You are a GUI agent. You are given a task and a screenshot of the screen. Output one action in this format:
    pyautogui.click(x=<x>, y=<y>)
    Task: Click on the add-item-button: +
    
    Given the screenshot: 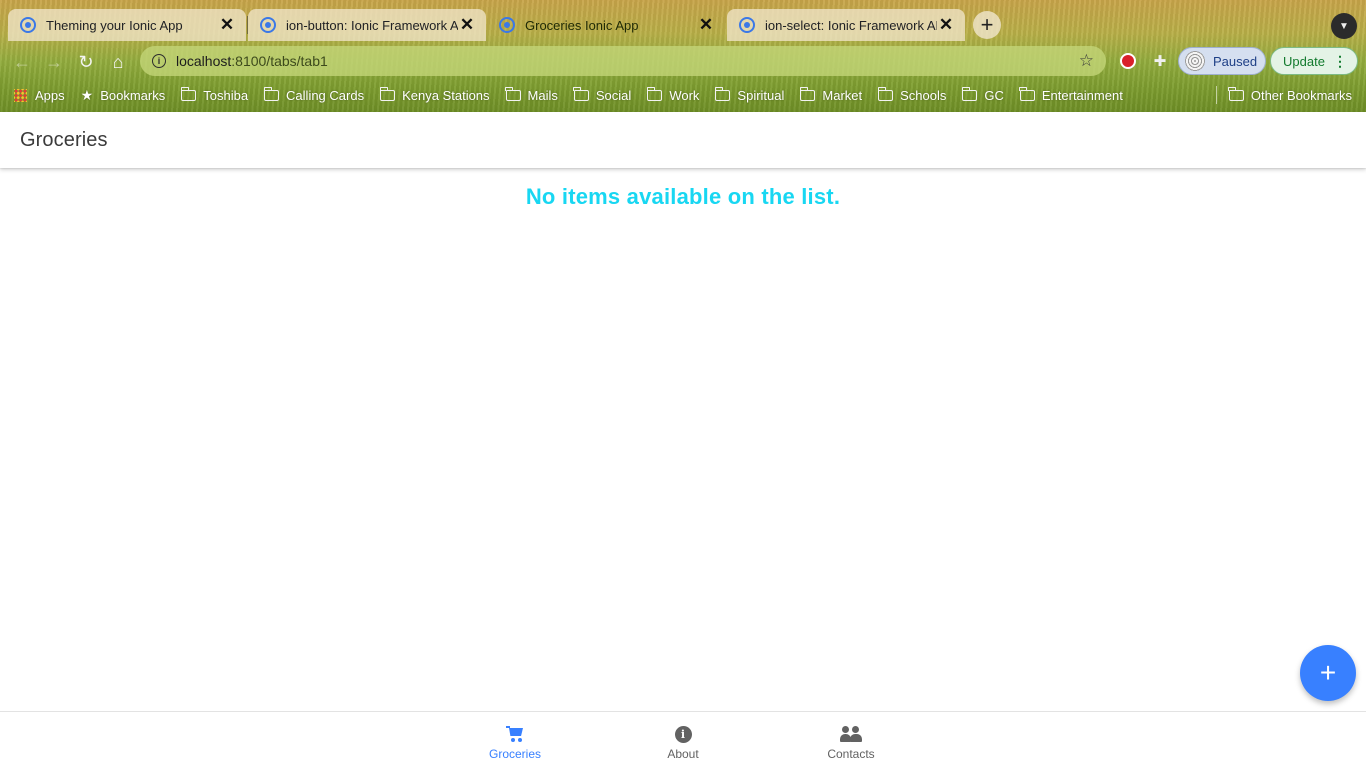 What is the action you would take?
    pyautogui.click(x=1328, y=673)
    